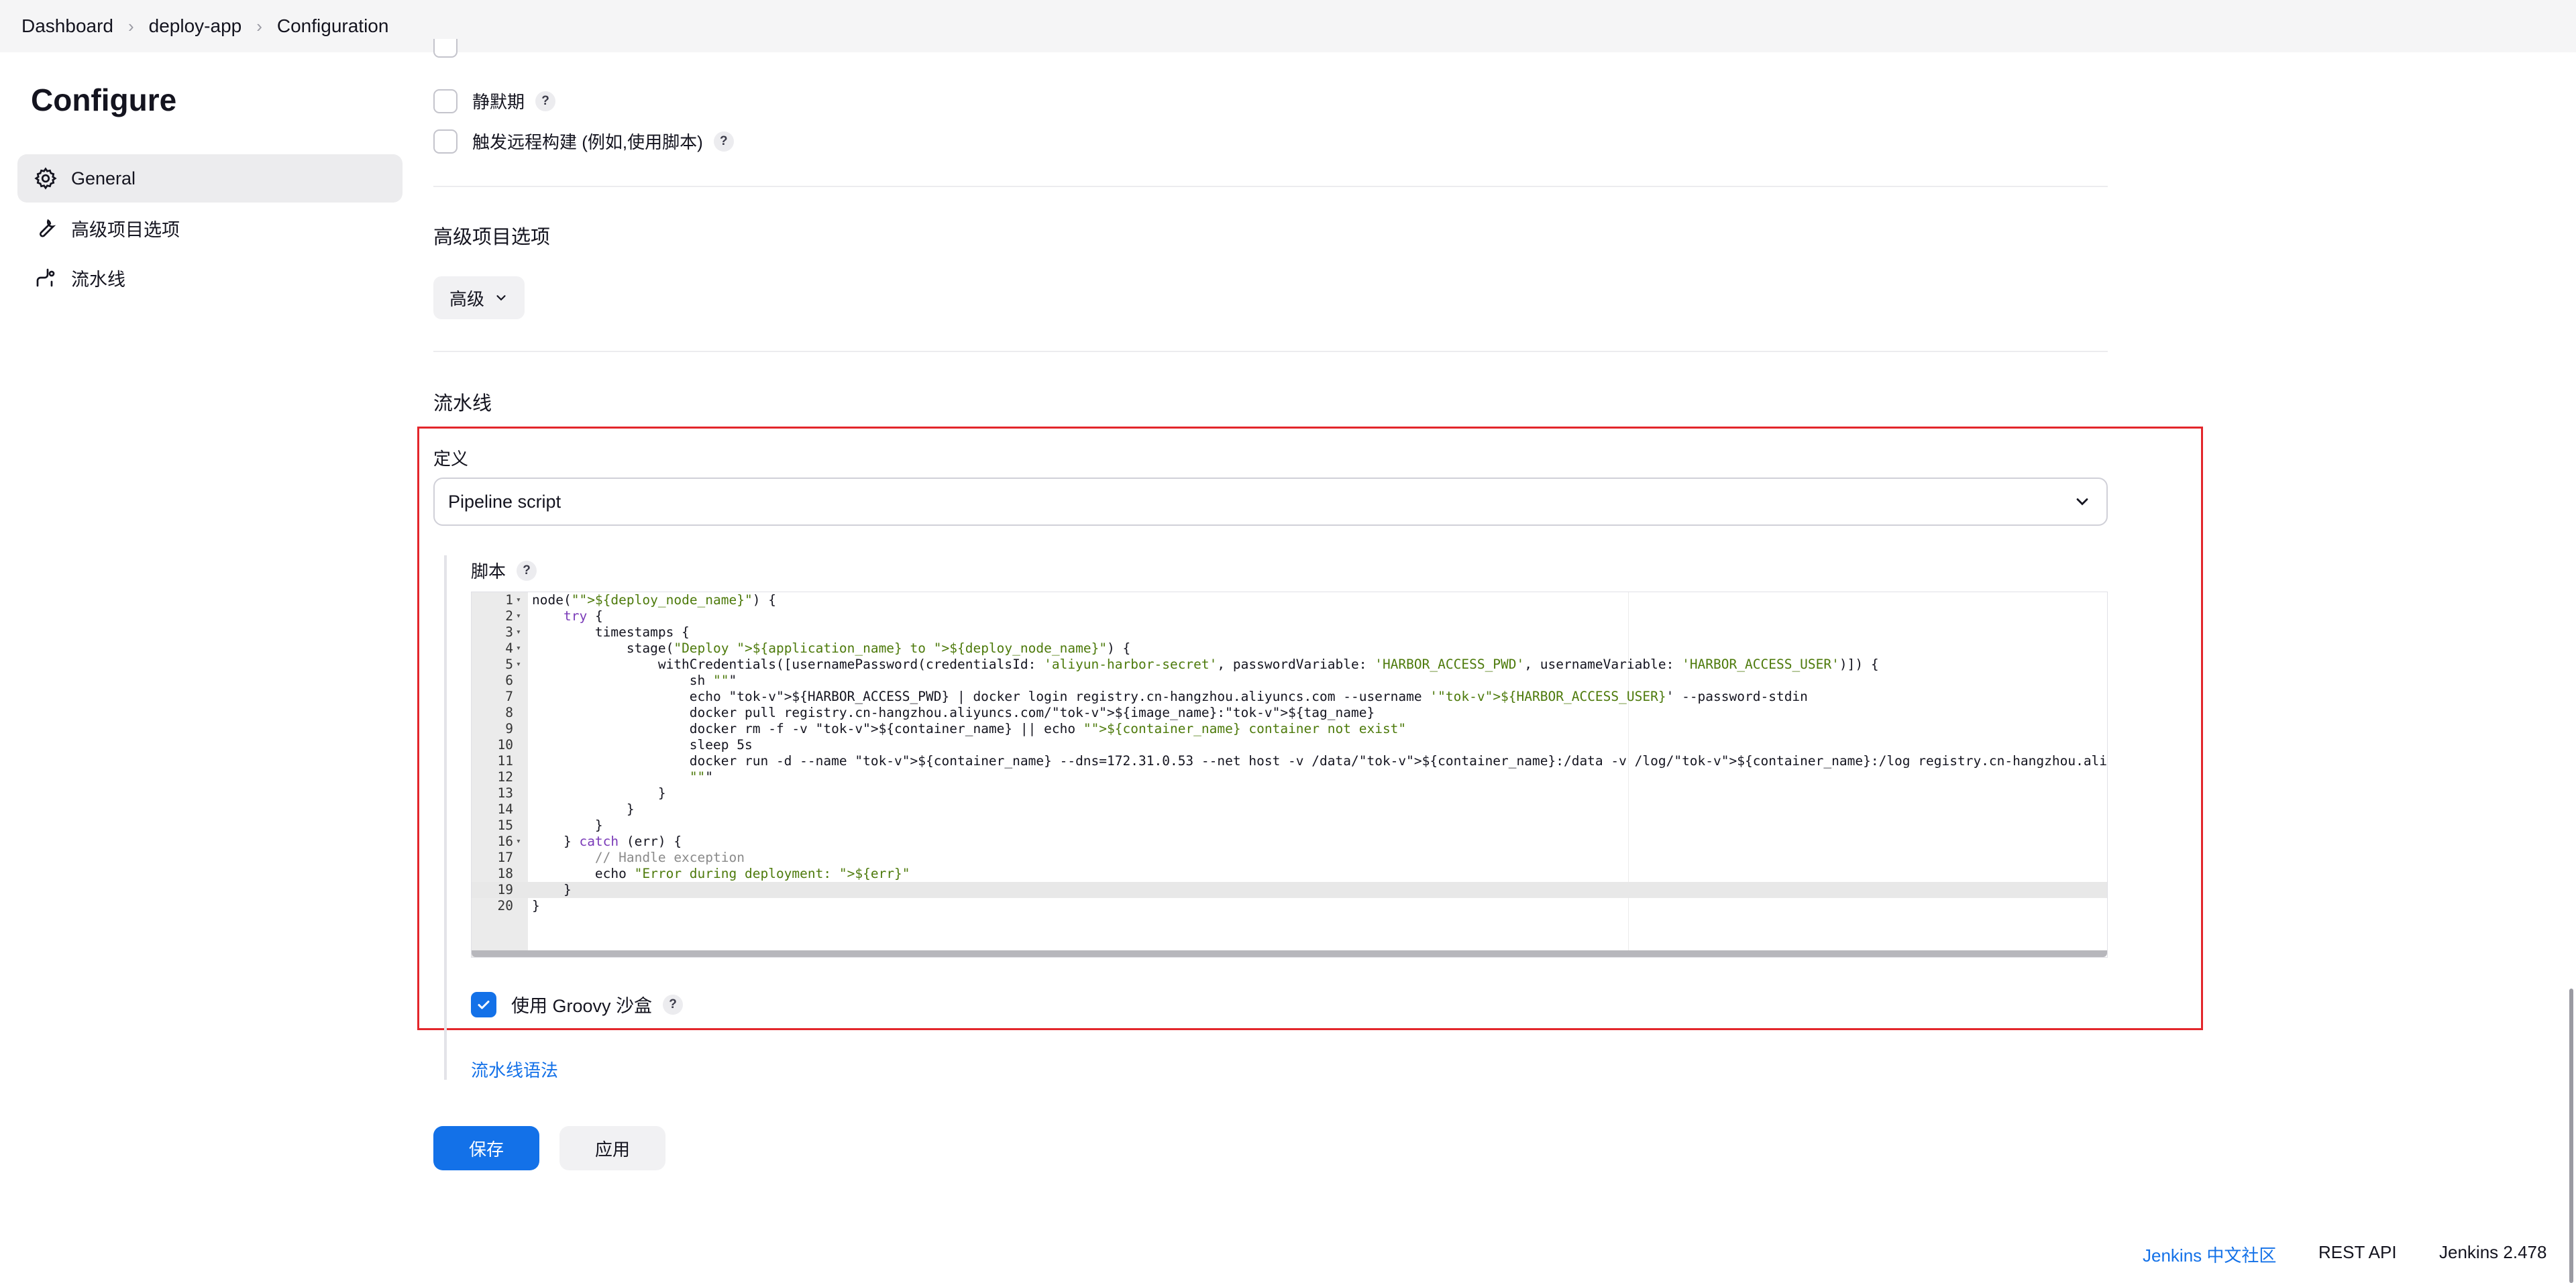  I want to click on gear-icon, so click(45, 178).